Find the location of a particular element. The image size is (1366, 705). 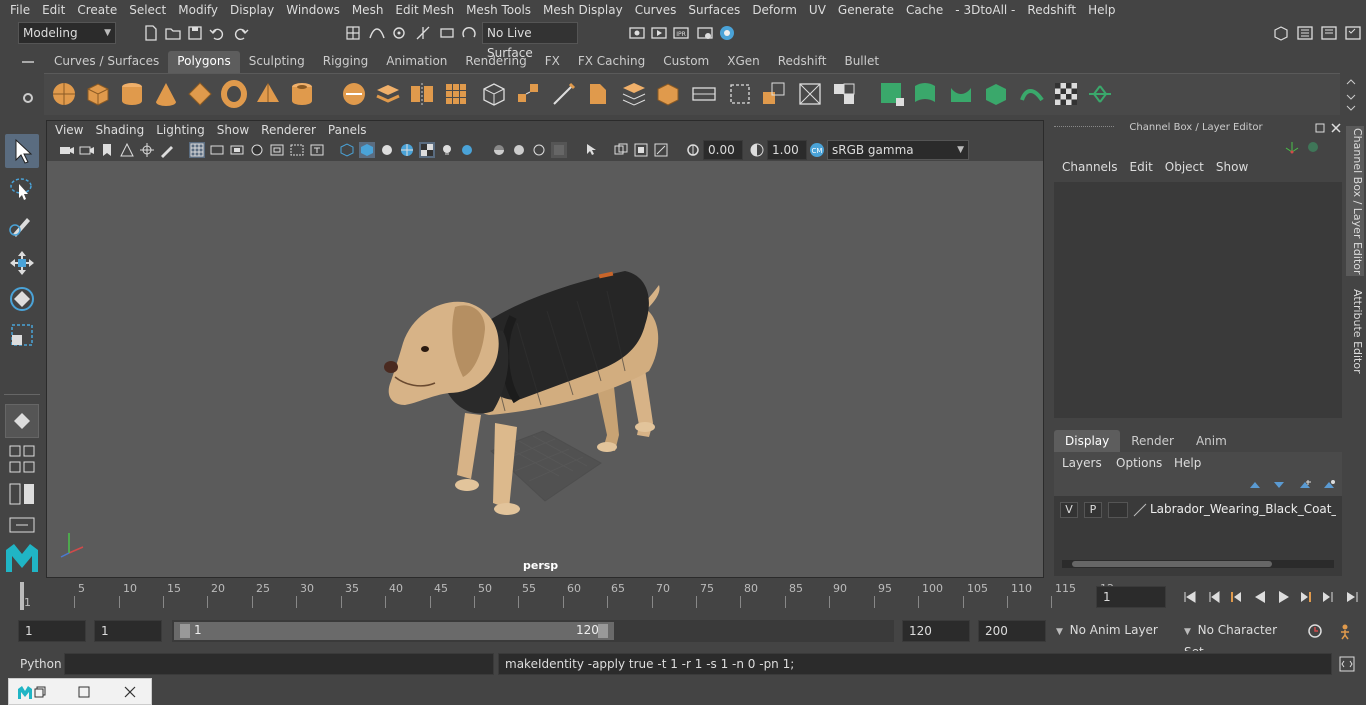

move-layer-up-icon is located at coordinates (1255, 485).